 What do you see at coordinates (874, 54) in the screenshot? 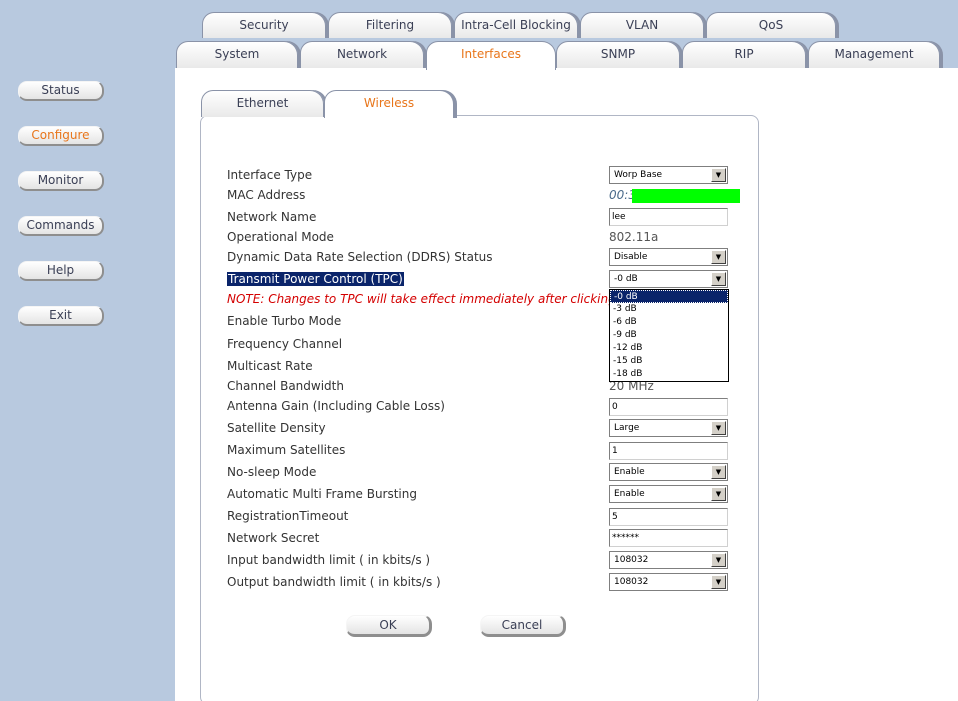
I see `tab-management: Management` at bounding box center [874, 54].